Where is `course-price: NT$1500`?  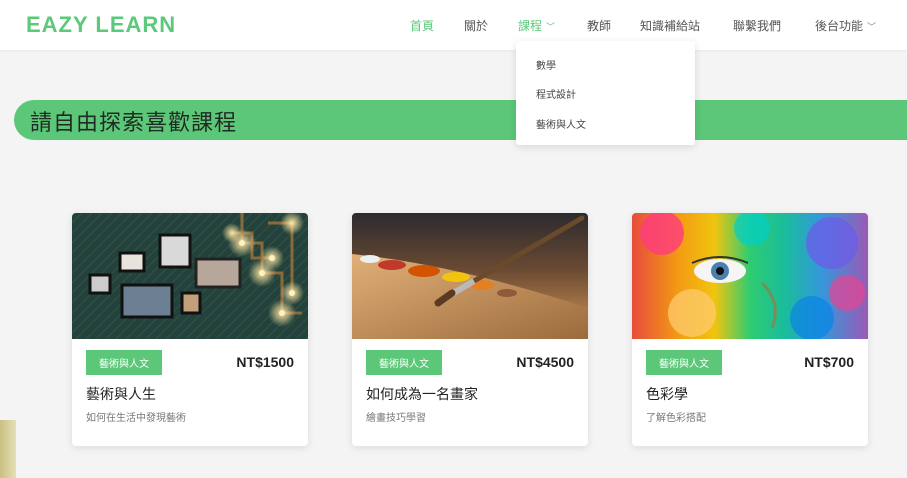
course-price: NT$1500 is located at coordinates (265, 362).